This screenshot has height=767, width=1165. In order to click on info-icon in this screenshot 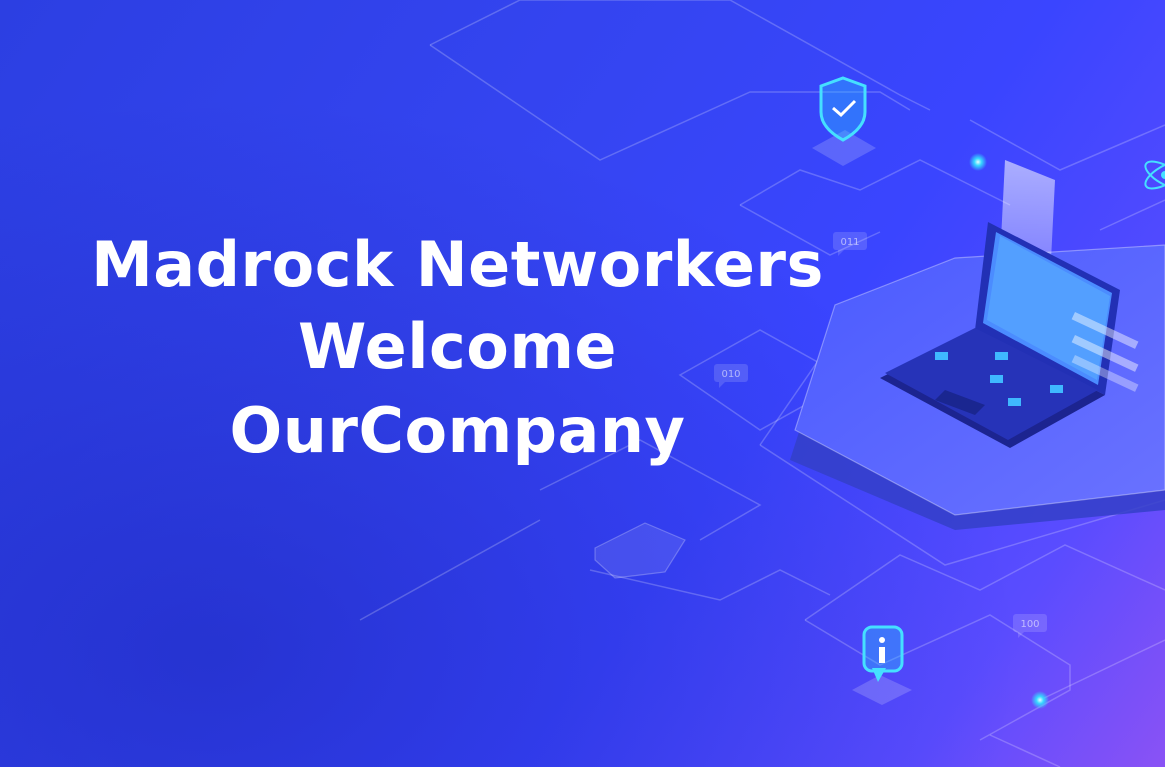, I will do `click(882, 665)`.